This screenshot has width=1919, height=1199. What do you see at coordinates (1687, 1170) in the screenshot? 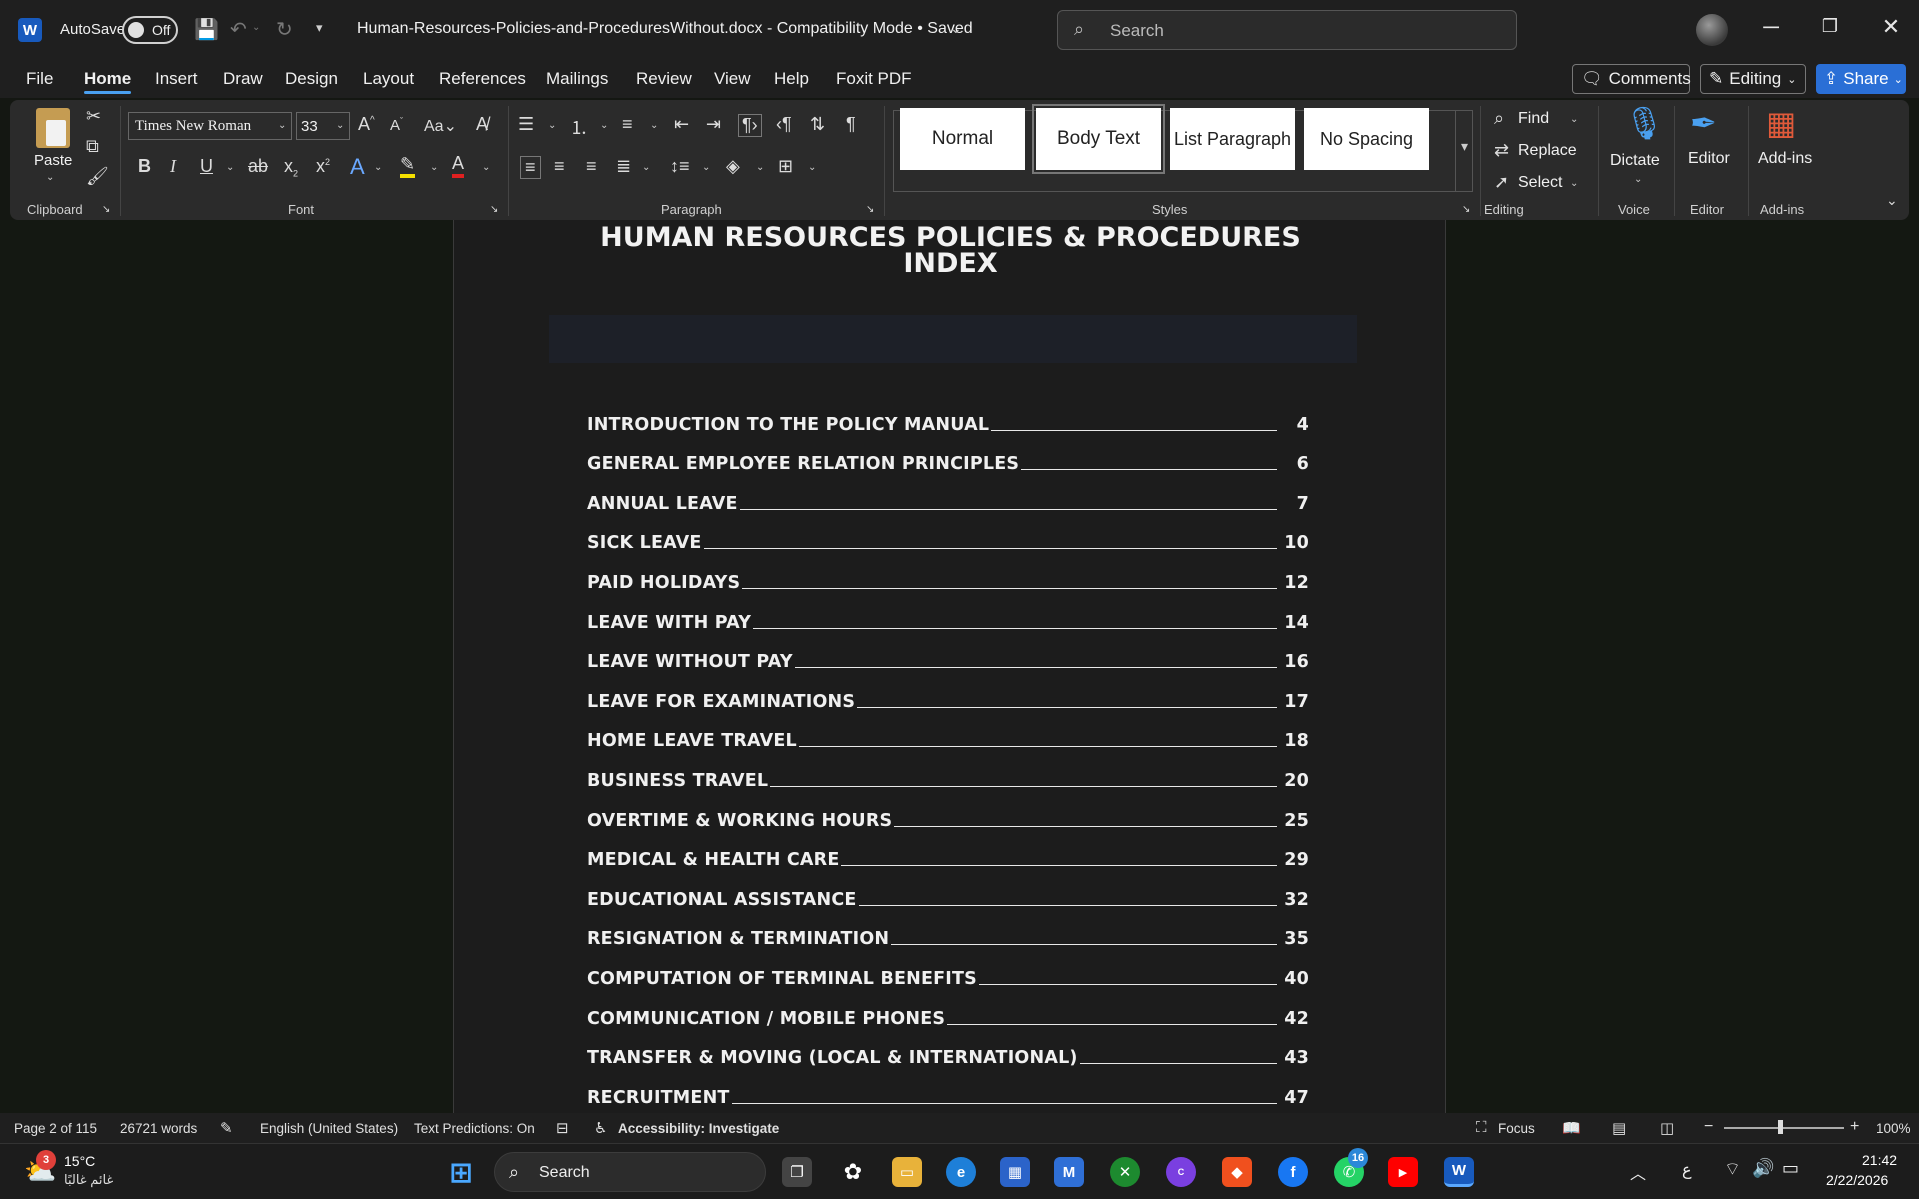
I see `input-method-indicator: ع` at bounding box center [1687, 1170].